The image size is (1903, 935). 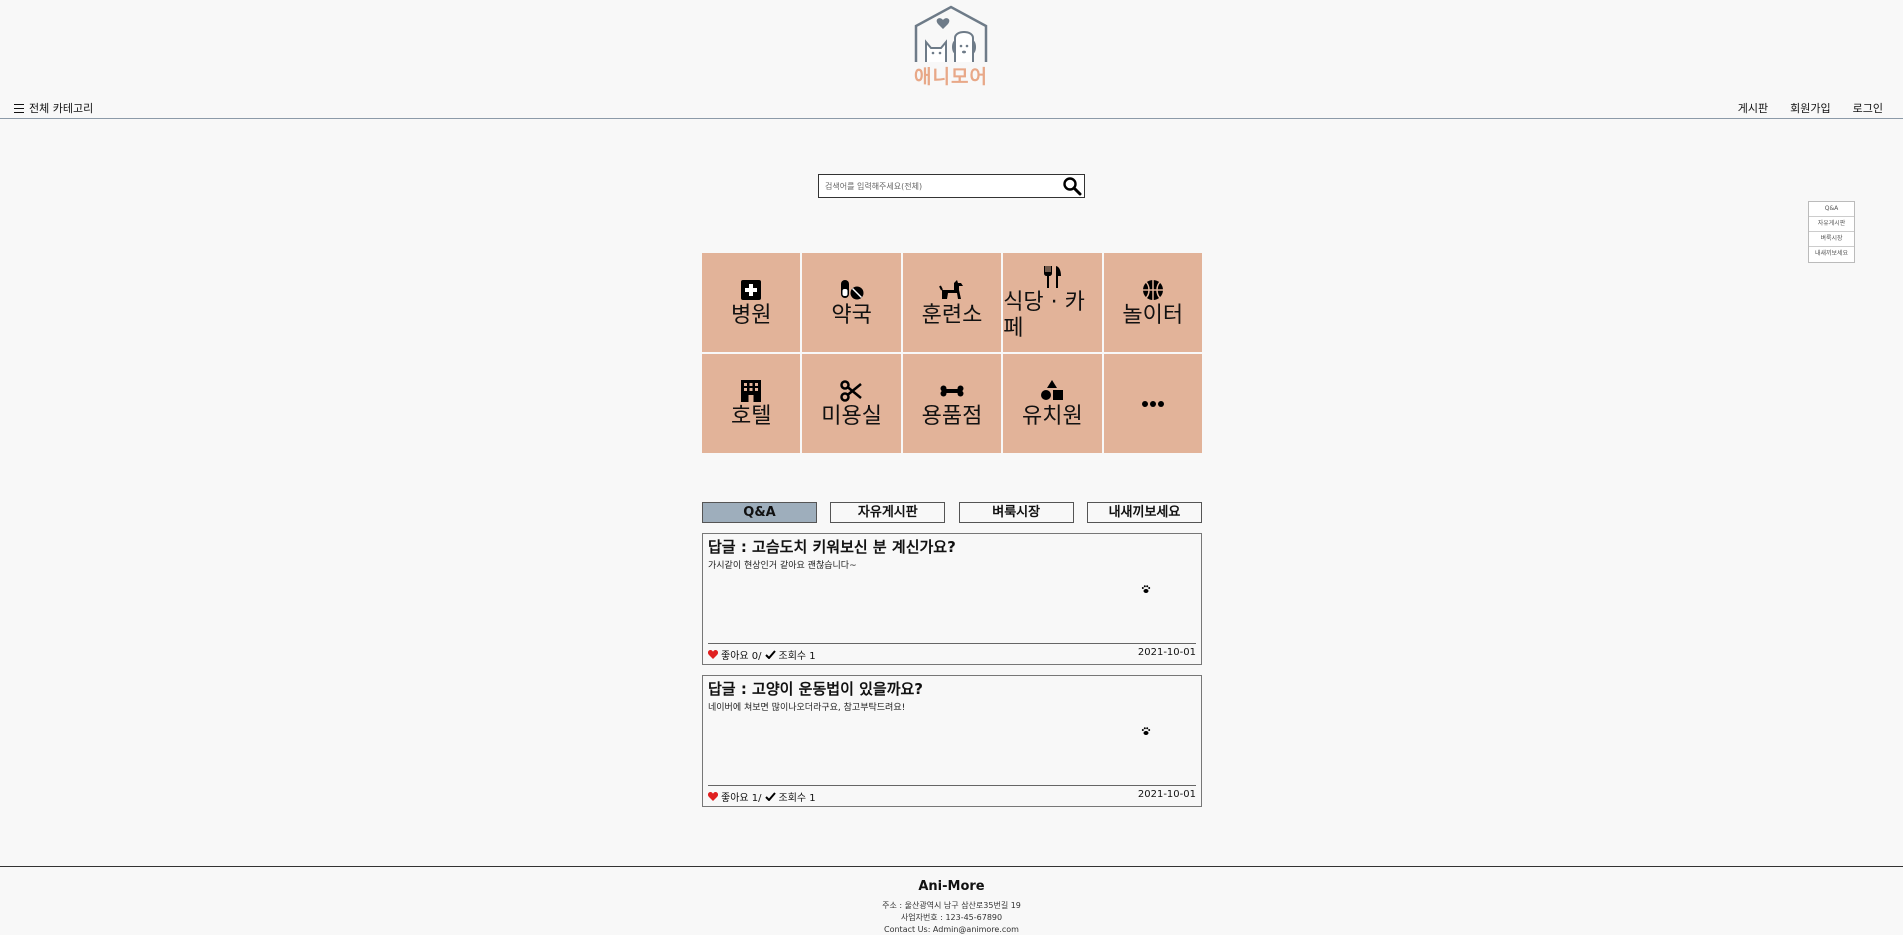 What do you see at coordinates (1831, 254) in the screenshot?
I see `quick-menu-my-pet: 내새끼보세요` at bounding box center [1831, 254].